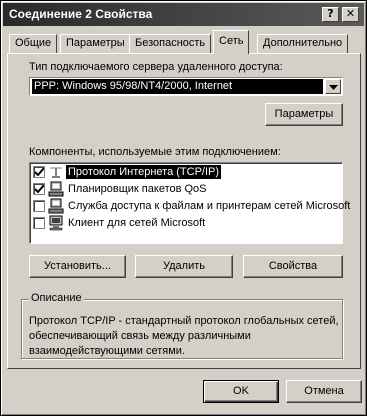 This screenshot has width=367, height=416. I want to click on remove-button: Удалить, so click(184, 266).